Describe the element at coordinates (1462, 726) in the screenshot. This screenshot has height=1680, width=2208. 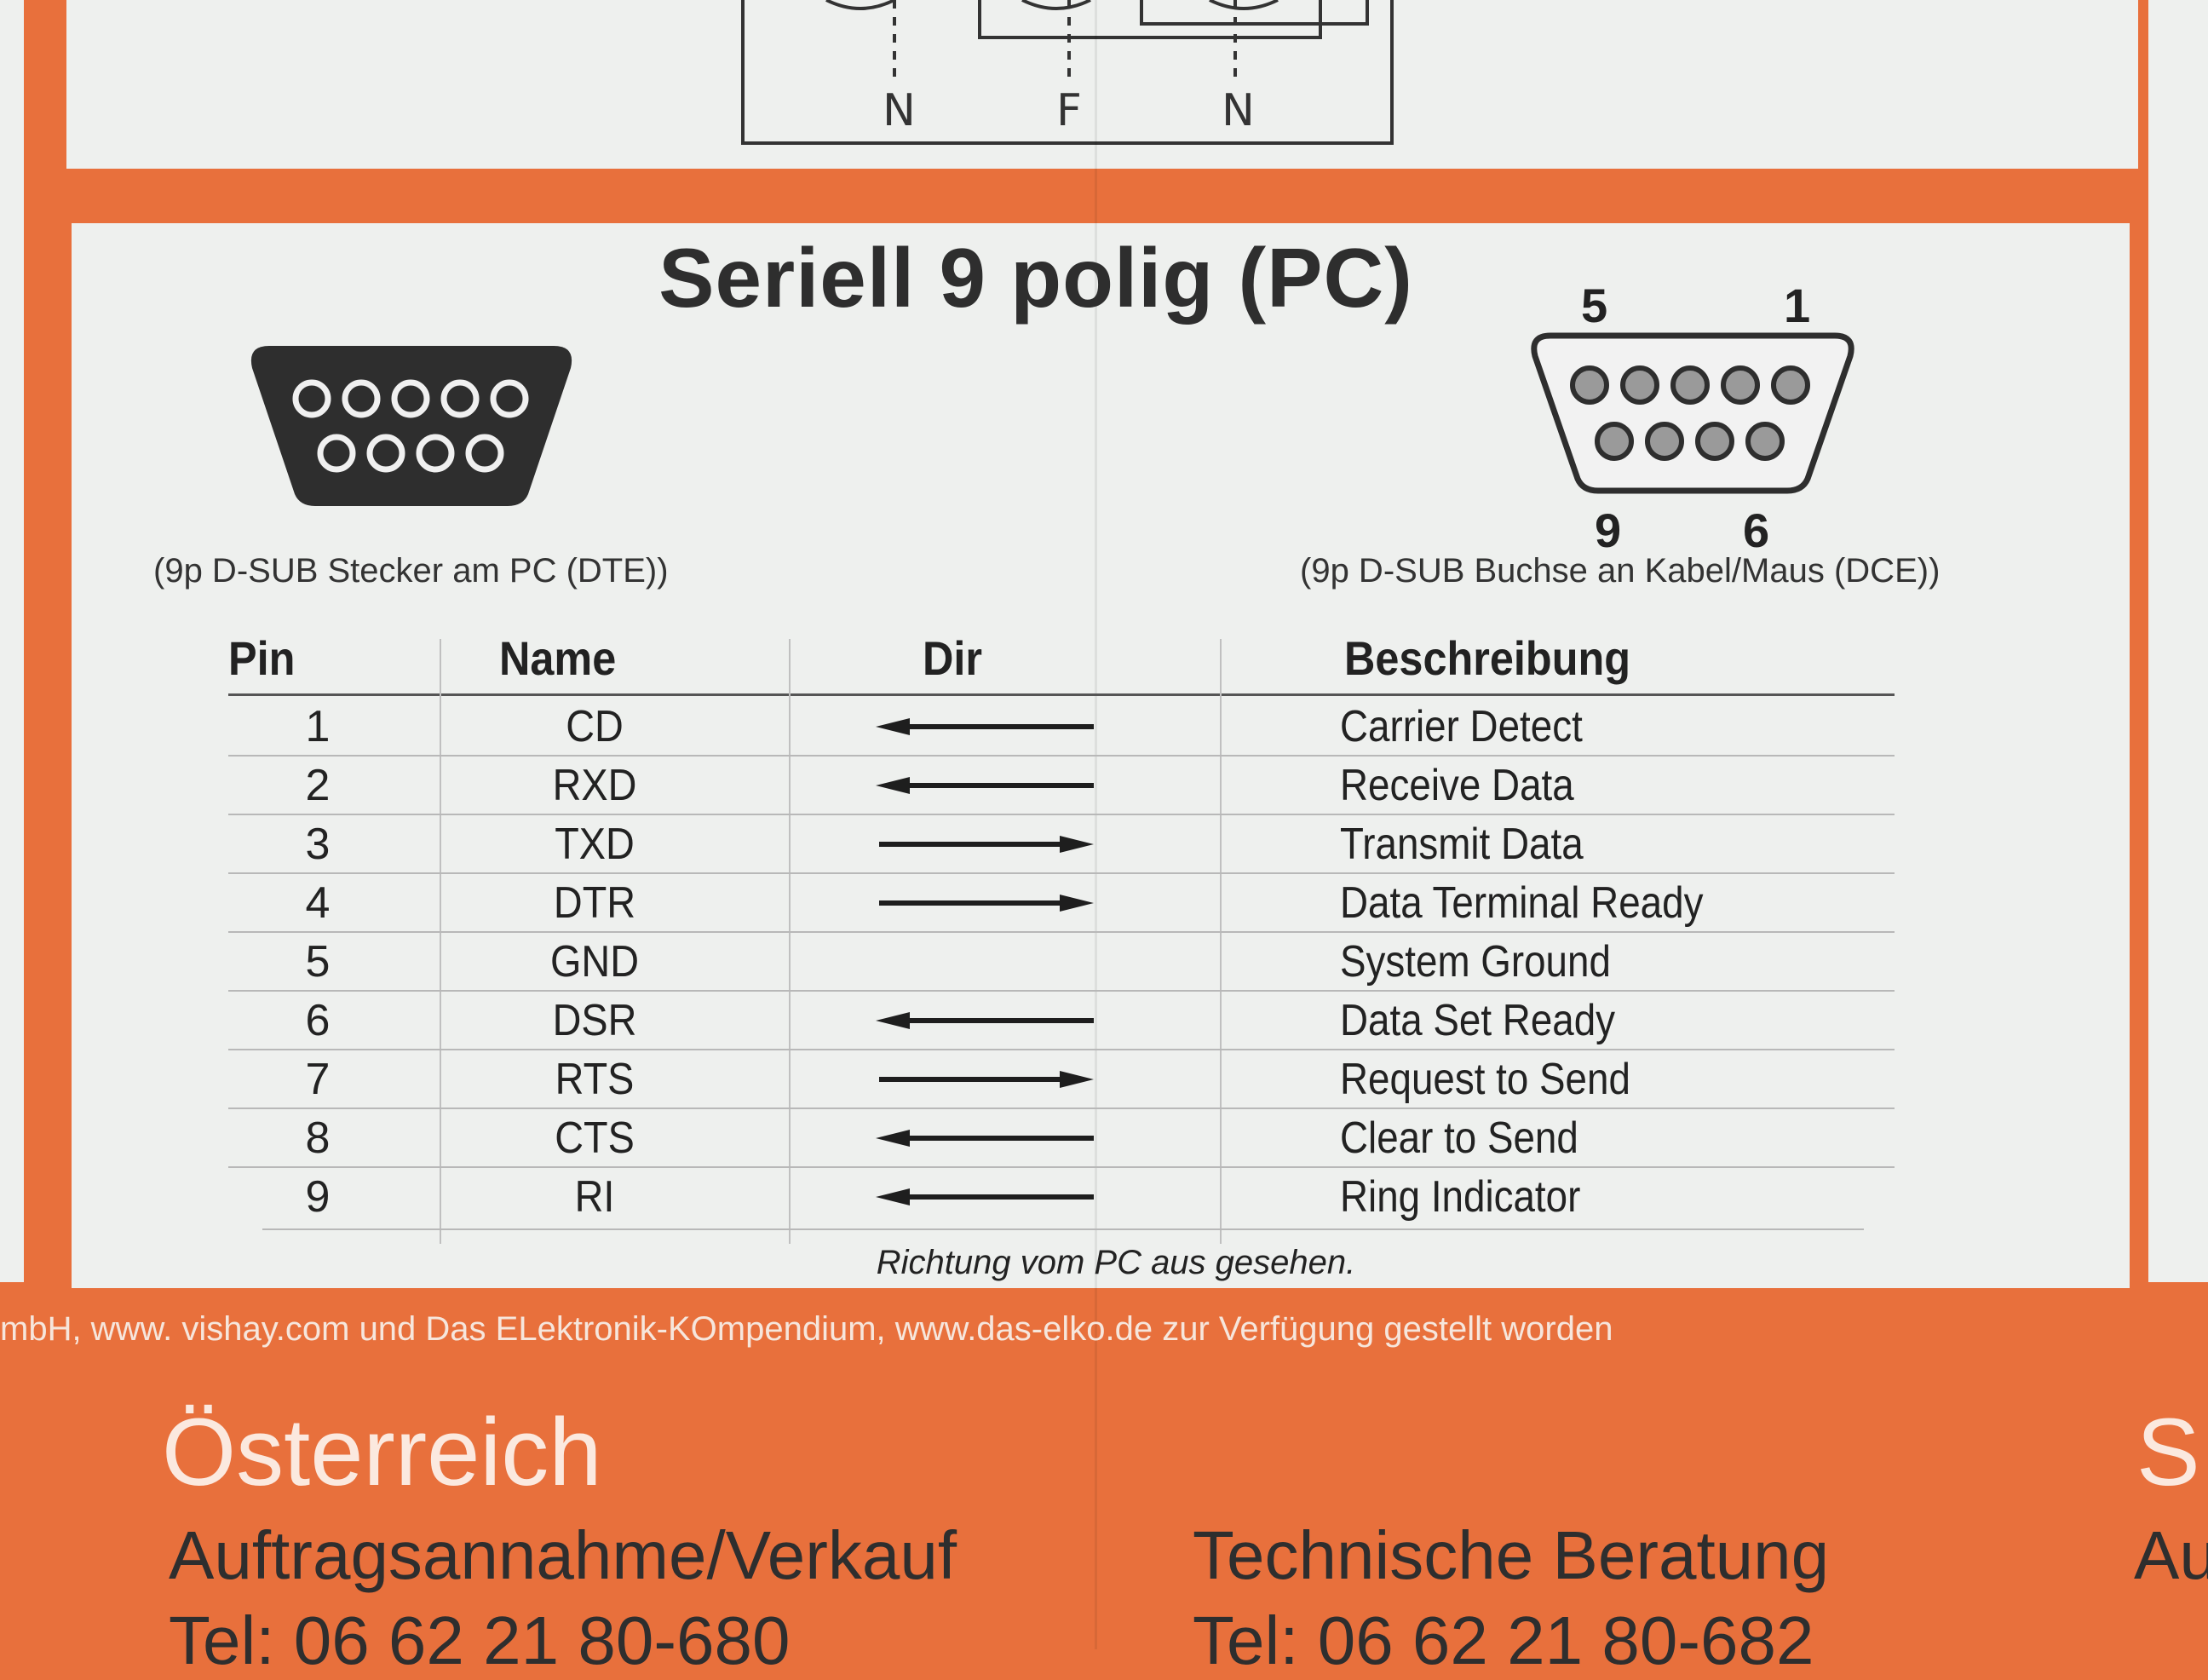
I see `signal-description: Carrier Detect` at that location.